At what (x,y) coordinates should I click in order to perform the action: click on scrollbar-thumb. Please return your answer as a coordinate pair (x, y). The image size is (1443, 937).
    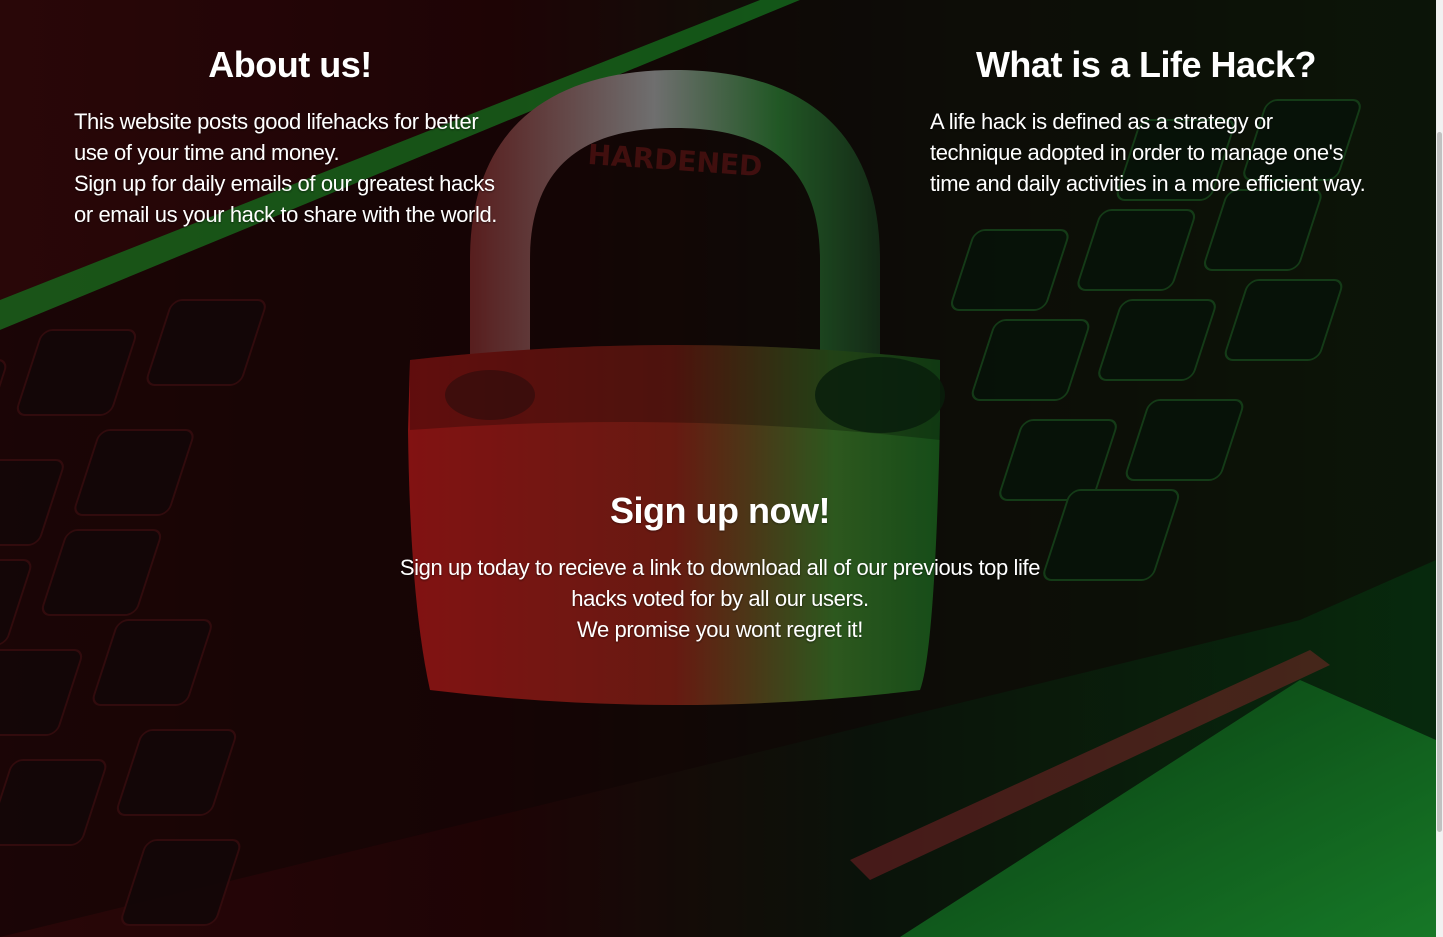
    Looking at the image, I should click on (1439, 482).